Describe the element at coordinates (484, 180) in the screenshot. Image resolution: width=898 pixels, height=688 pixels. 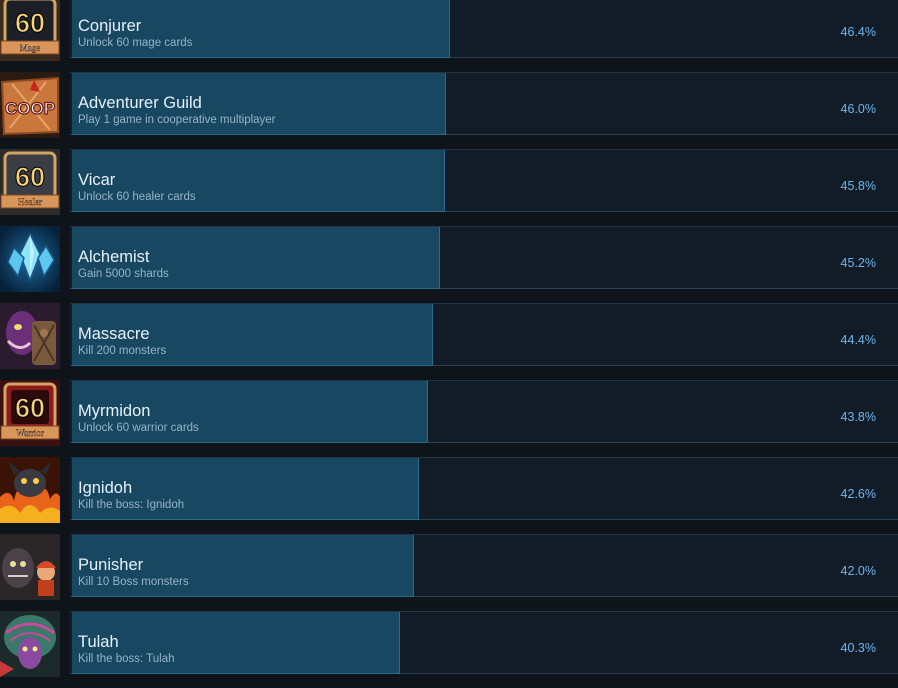
I see `achievement-panel: Vicar Unlock 60 healer cards 45.8%` at that location.